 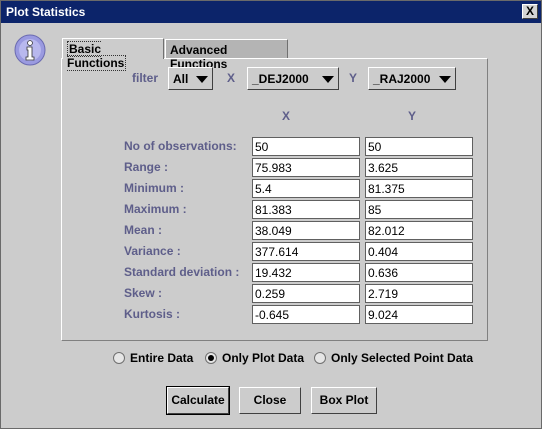 What do you see at coordinates (419, 230) in the screenshot?
I see `stat-y-mean: 82.012` at bounding box center [419, 230].